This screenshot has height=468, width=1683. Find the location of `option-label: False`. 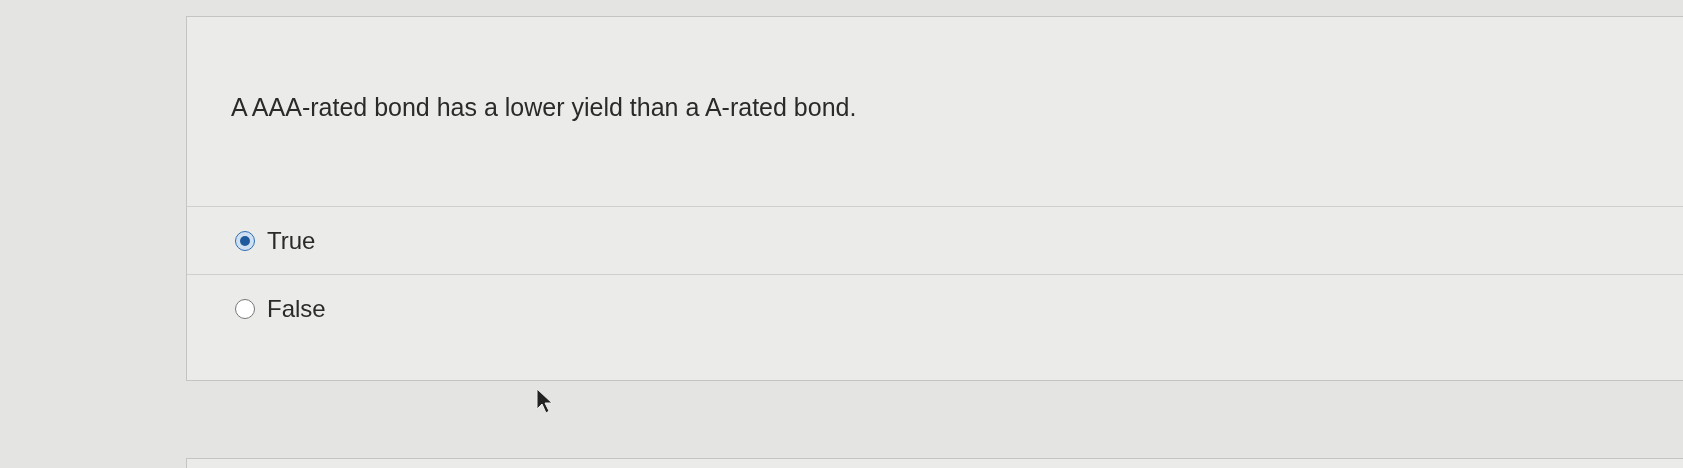

option-label: False is located at coordinates (296, 309).